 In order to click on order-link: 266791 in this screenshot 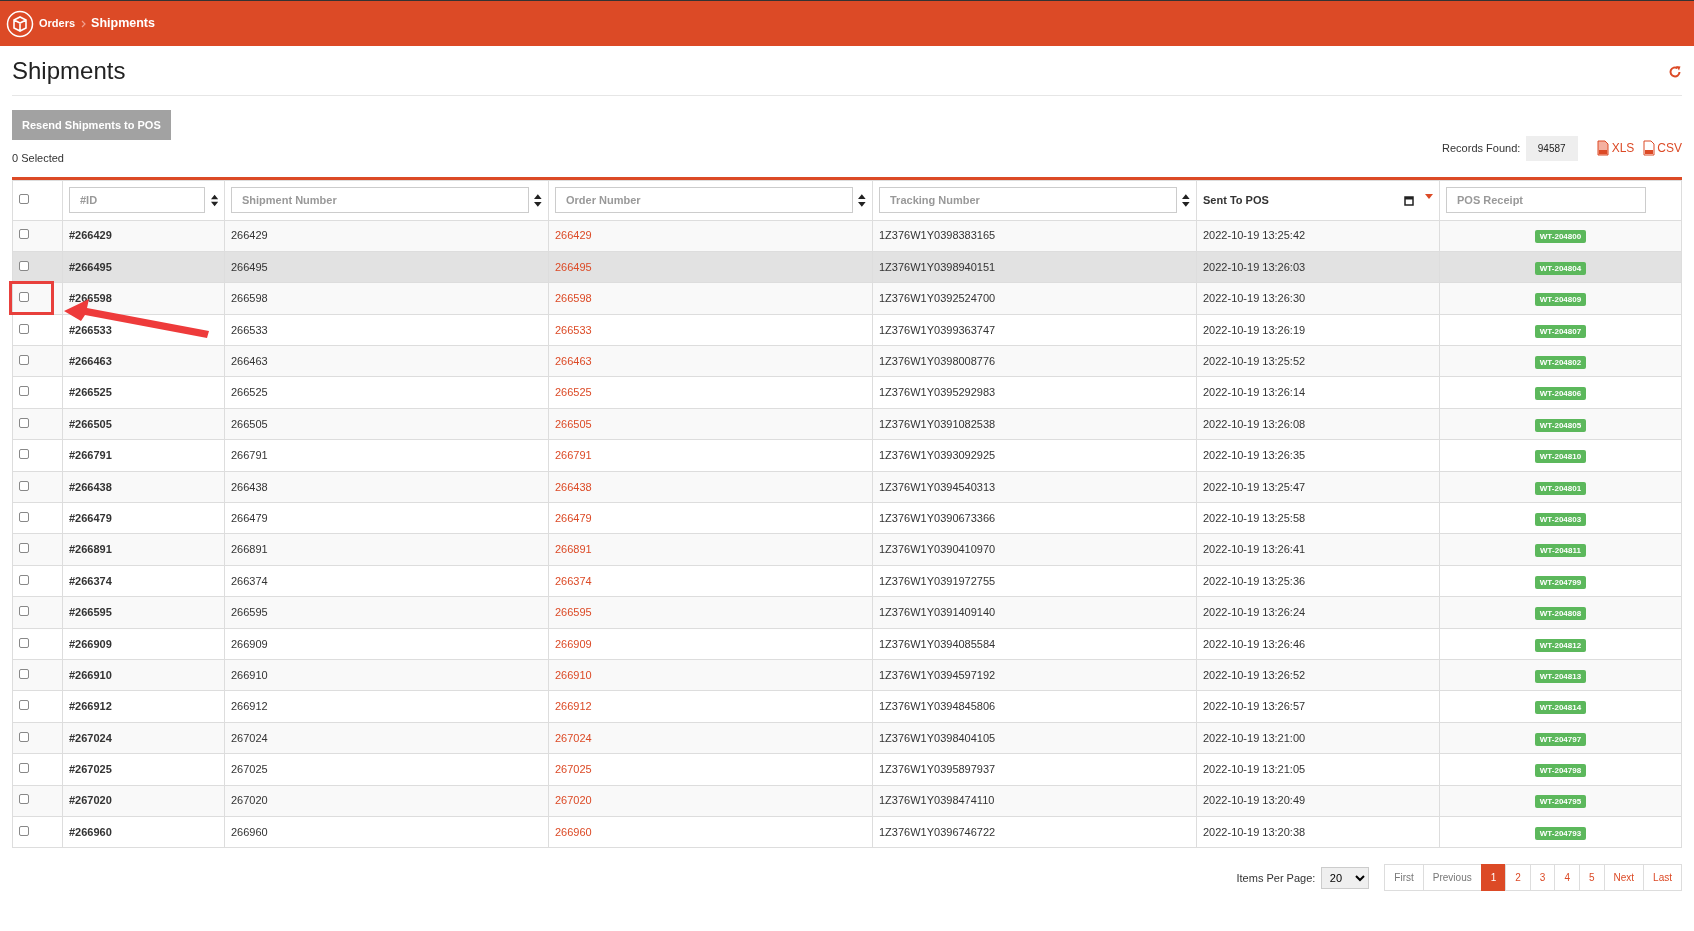, I will do `click(573, 455)`.